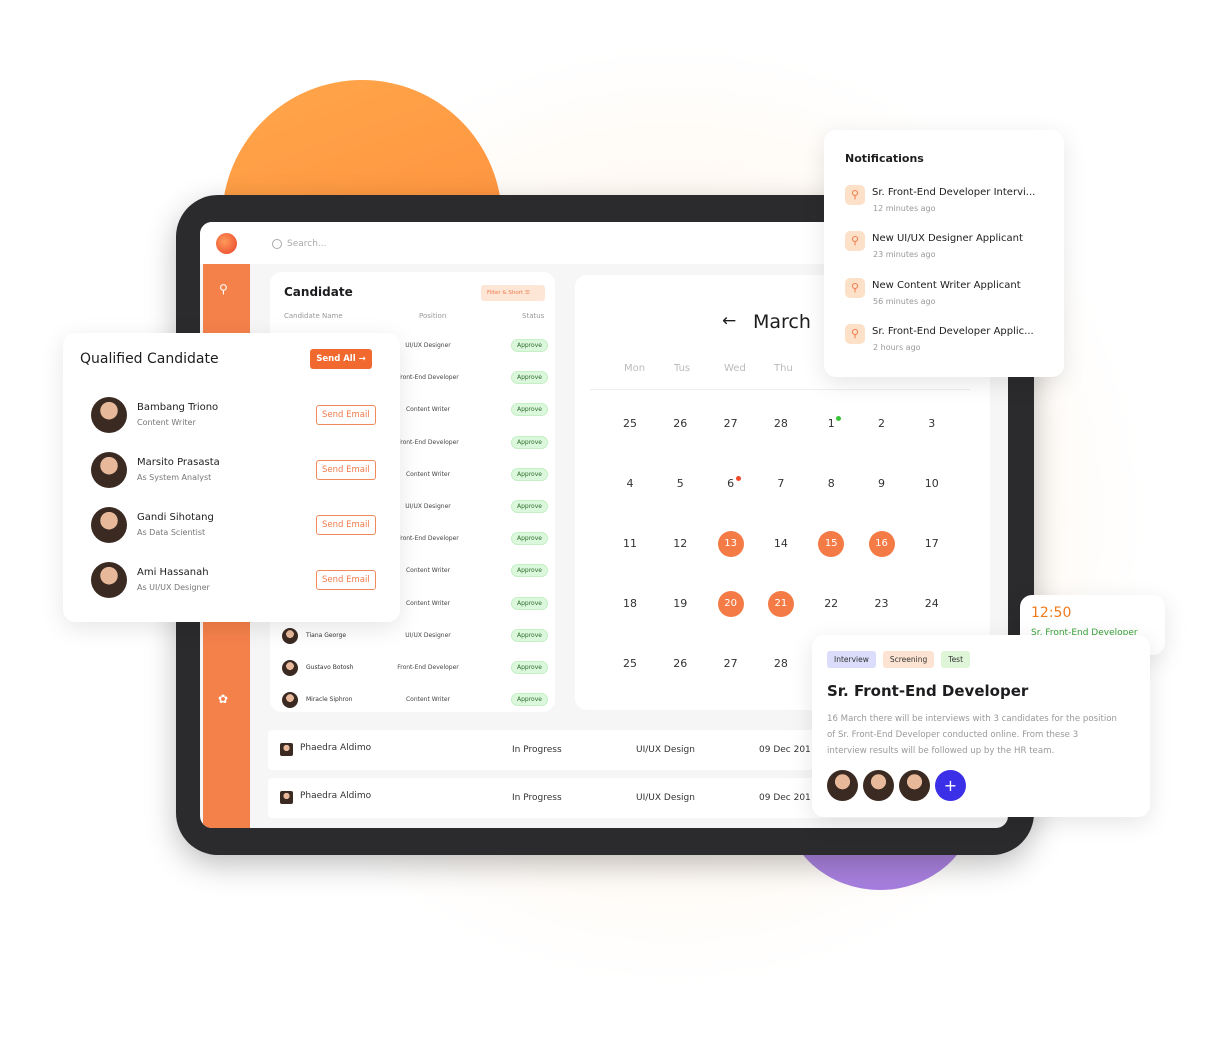 The height and width of the screenshot is (1040, 1228). Describe the element at coordinates (904, 255) in the screenshot. I see `notification-time: 23 minutes ago` at that location.